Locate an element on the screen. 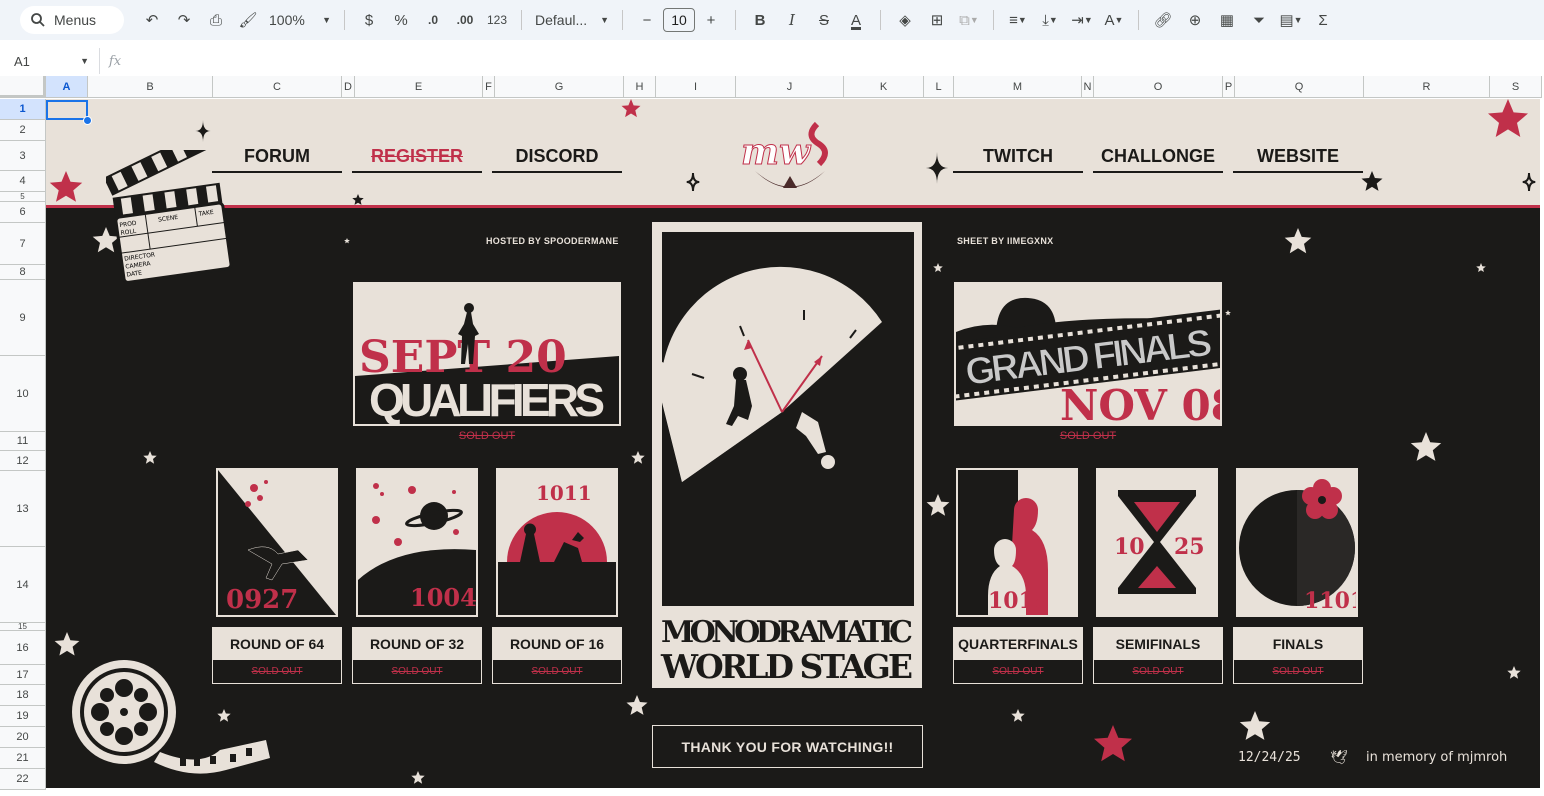  finals-date: 1101 is located at coordinates (1330, 601).